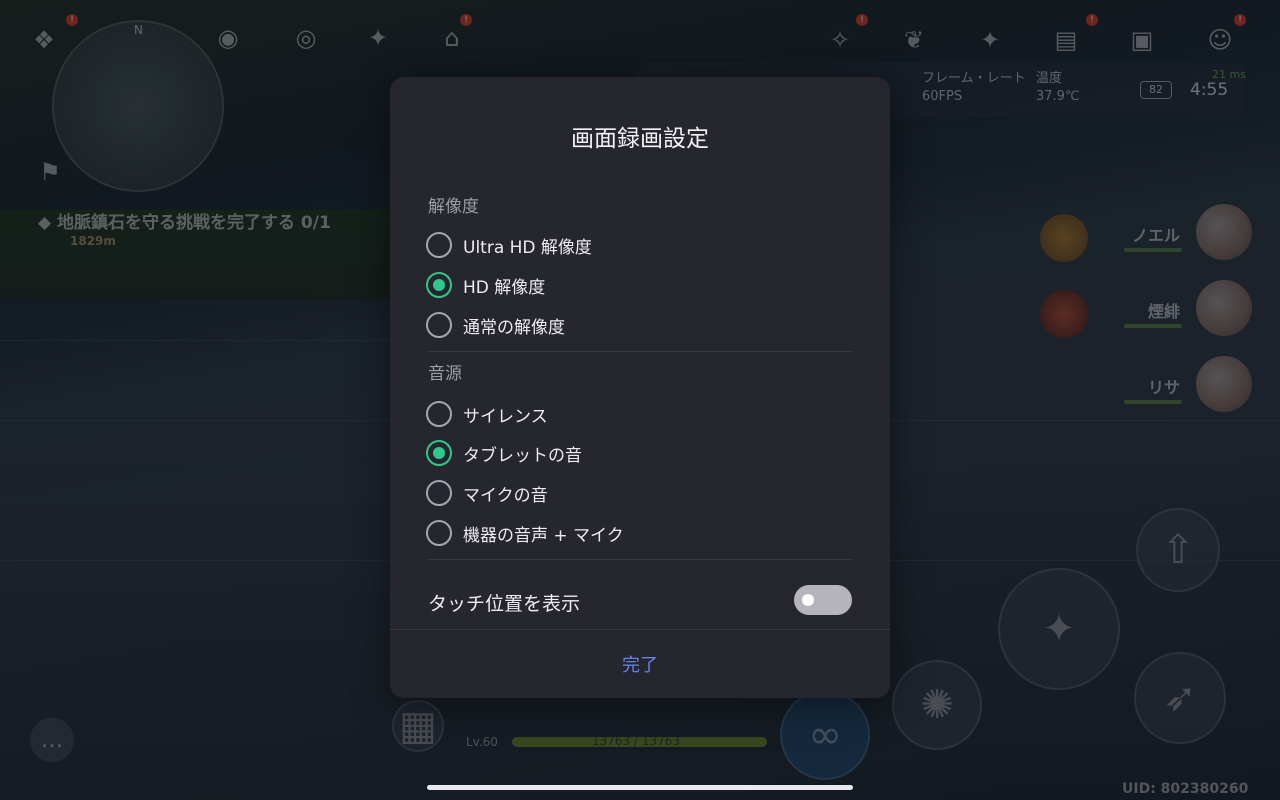 This screenshot has height=800, width=1280. What do you see at coordinates (636, 325) in the screenshot?
I see `resolution-option-normal: 通常の解像度` at bounding box center [636, 325].